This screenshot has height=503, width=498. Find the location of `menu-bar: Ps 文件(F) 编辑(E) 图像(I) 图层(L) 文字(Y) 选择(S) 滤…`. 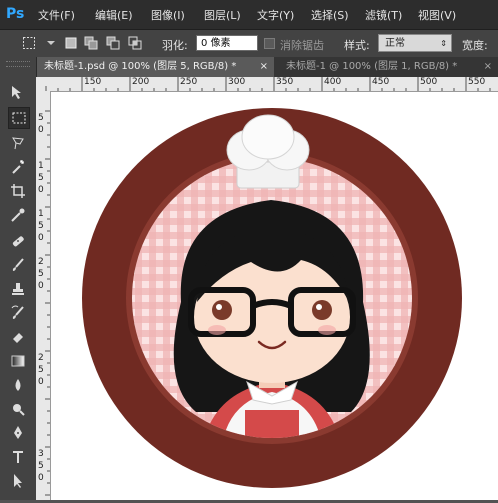

menu-bar: Ps 文件(F) 编辑(E) 图像(I) 图层(L) 文字(Y) 选择(S) 滤… is located at coordinates (249, 15).